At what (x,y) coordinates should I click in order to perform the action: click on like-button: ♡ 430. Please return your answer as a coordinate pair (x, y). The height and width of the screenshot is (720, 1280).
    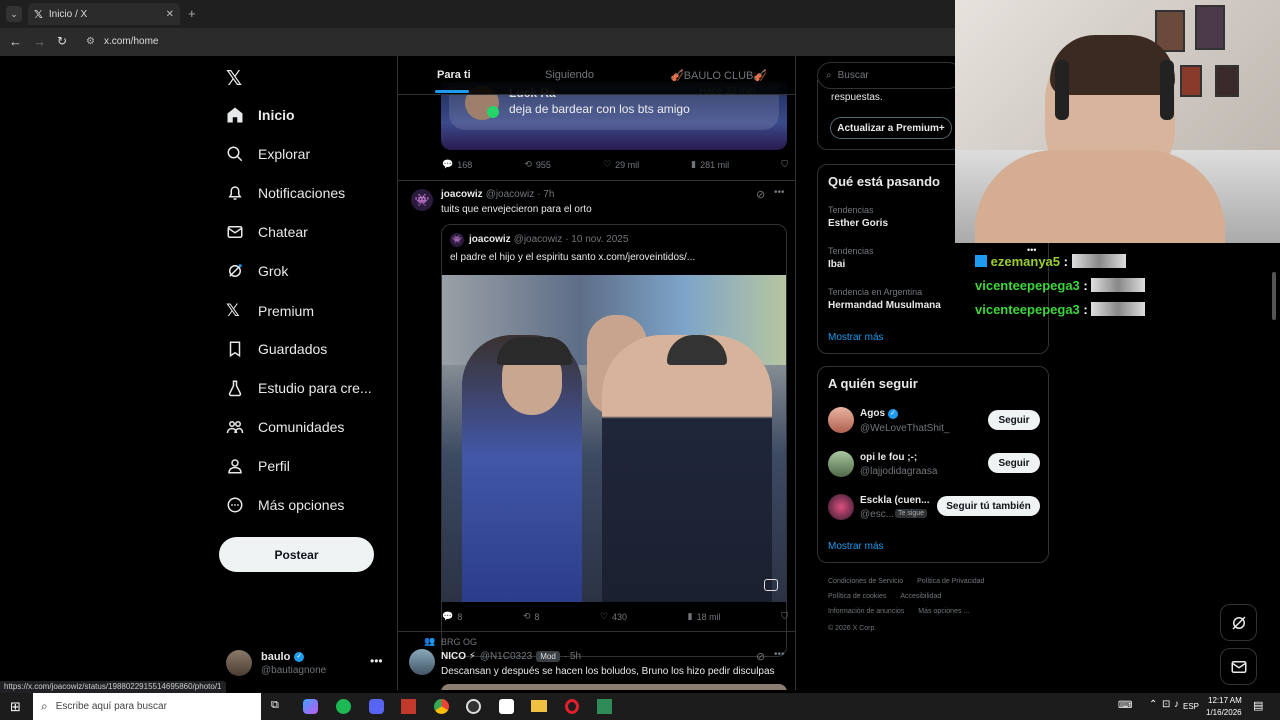
    Looking at the image, I should click on (613, 616).